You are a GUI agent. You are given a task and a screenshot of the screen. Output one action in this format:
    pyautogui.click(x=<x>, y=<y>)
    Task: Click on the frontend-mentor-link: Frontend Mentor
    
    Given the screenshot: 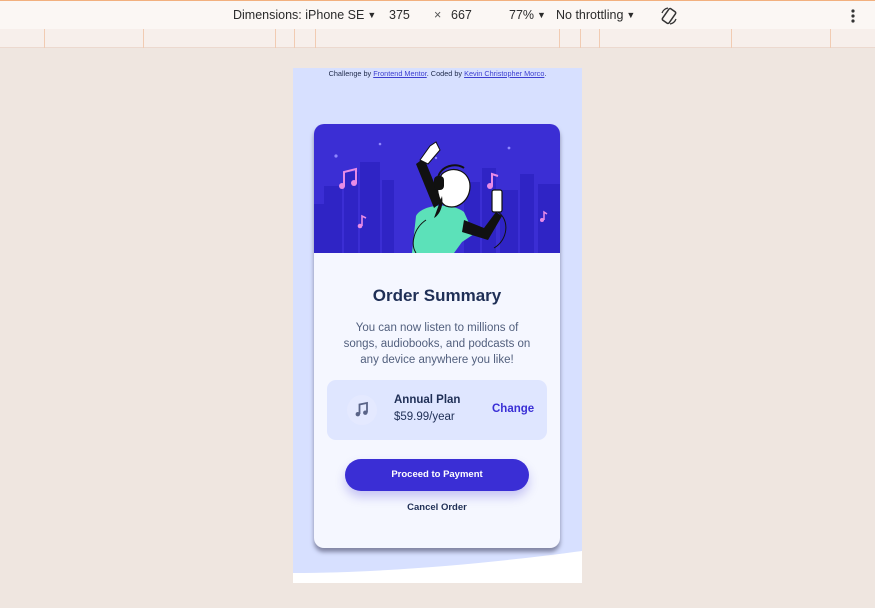 What is the action you would take?
    pyautogui.click(x=400, y=73)
    